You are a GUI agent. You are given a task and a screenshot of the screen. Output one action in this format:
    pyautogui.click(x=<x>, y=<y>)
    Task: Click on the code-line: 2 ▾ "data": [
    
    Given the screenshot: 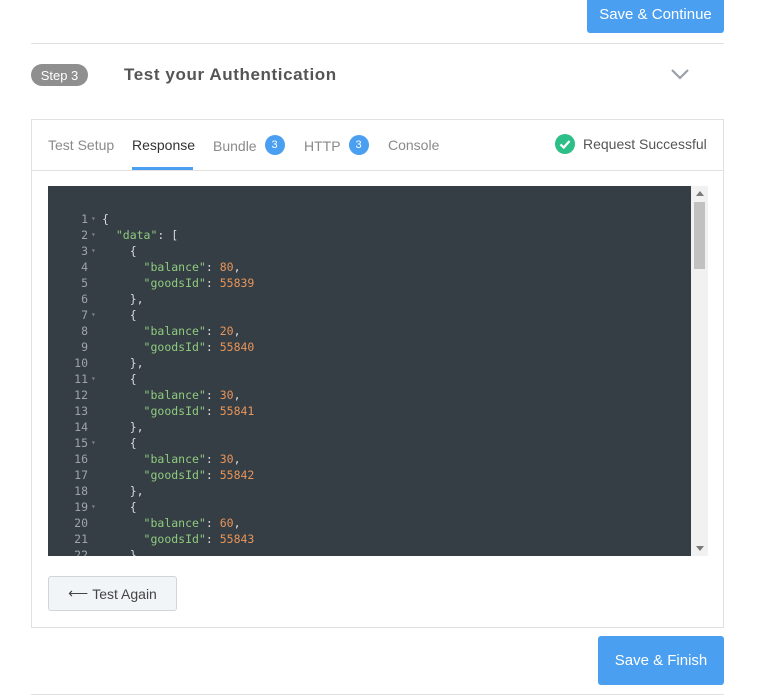 What is the action you would take?
    pyautogui.click(x=151, y=235)
    